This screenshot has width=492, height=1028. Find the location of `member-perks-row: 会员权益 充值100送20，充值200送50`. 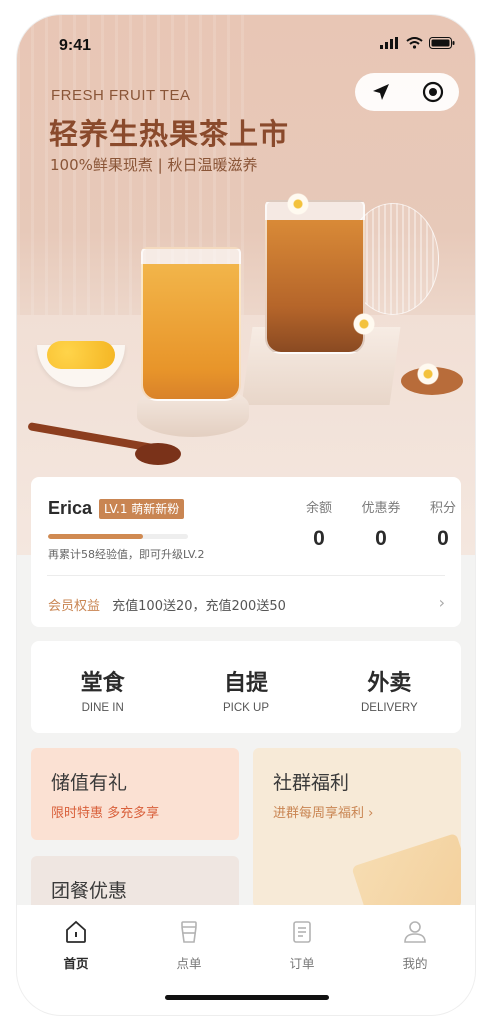

member-perks-row: 会员权益 充值100送20，充值200送50 is located at coordinates (167, 604).